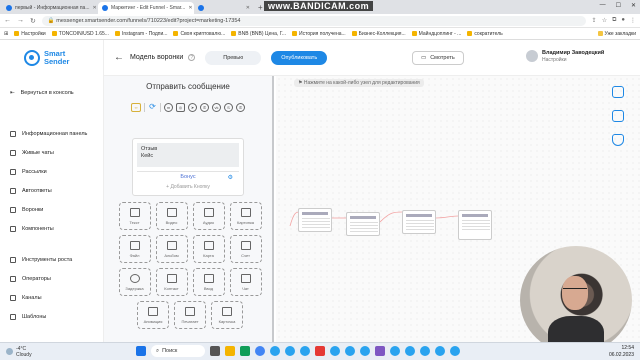  Describe the element at coordinates (19, 352) in the screenshot. I see `weather-widget: -4°C Cloudy` at that location.